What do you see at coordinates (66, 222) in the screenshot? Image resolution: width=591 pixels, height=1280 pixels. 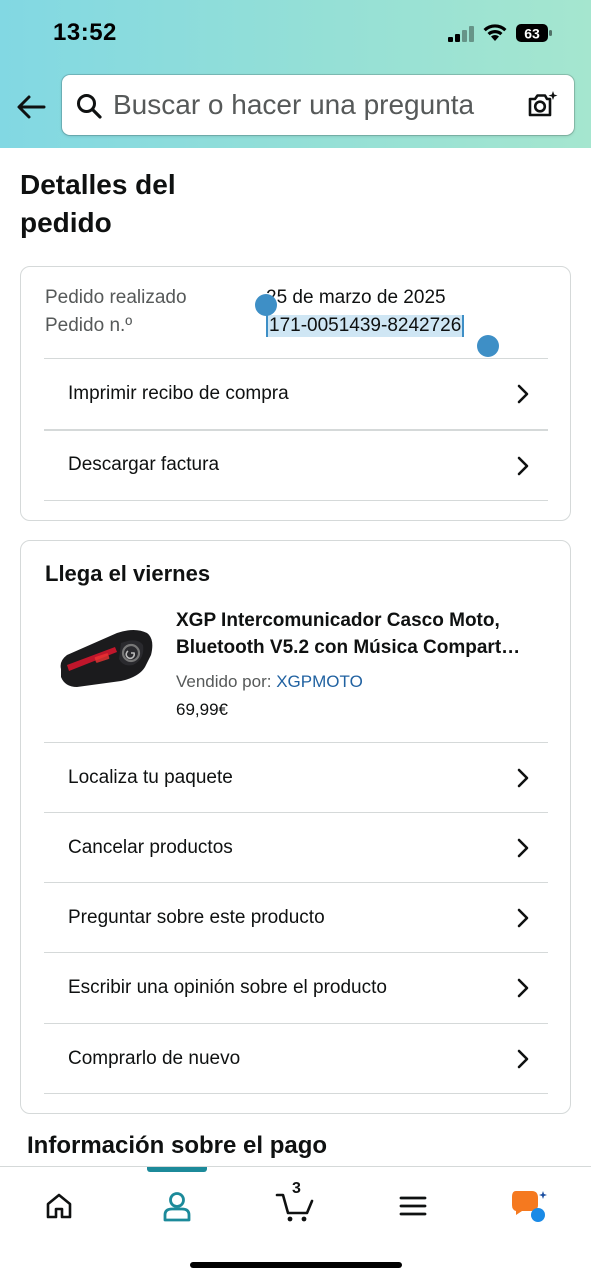 I see `page-title-line-2: pedido` at bounding box center [66, 222].